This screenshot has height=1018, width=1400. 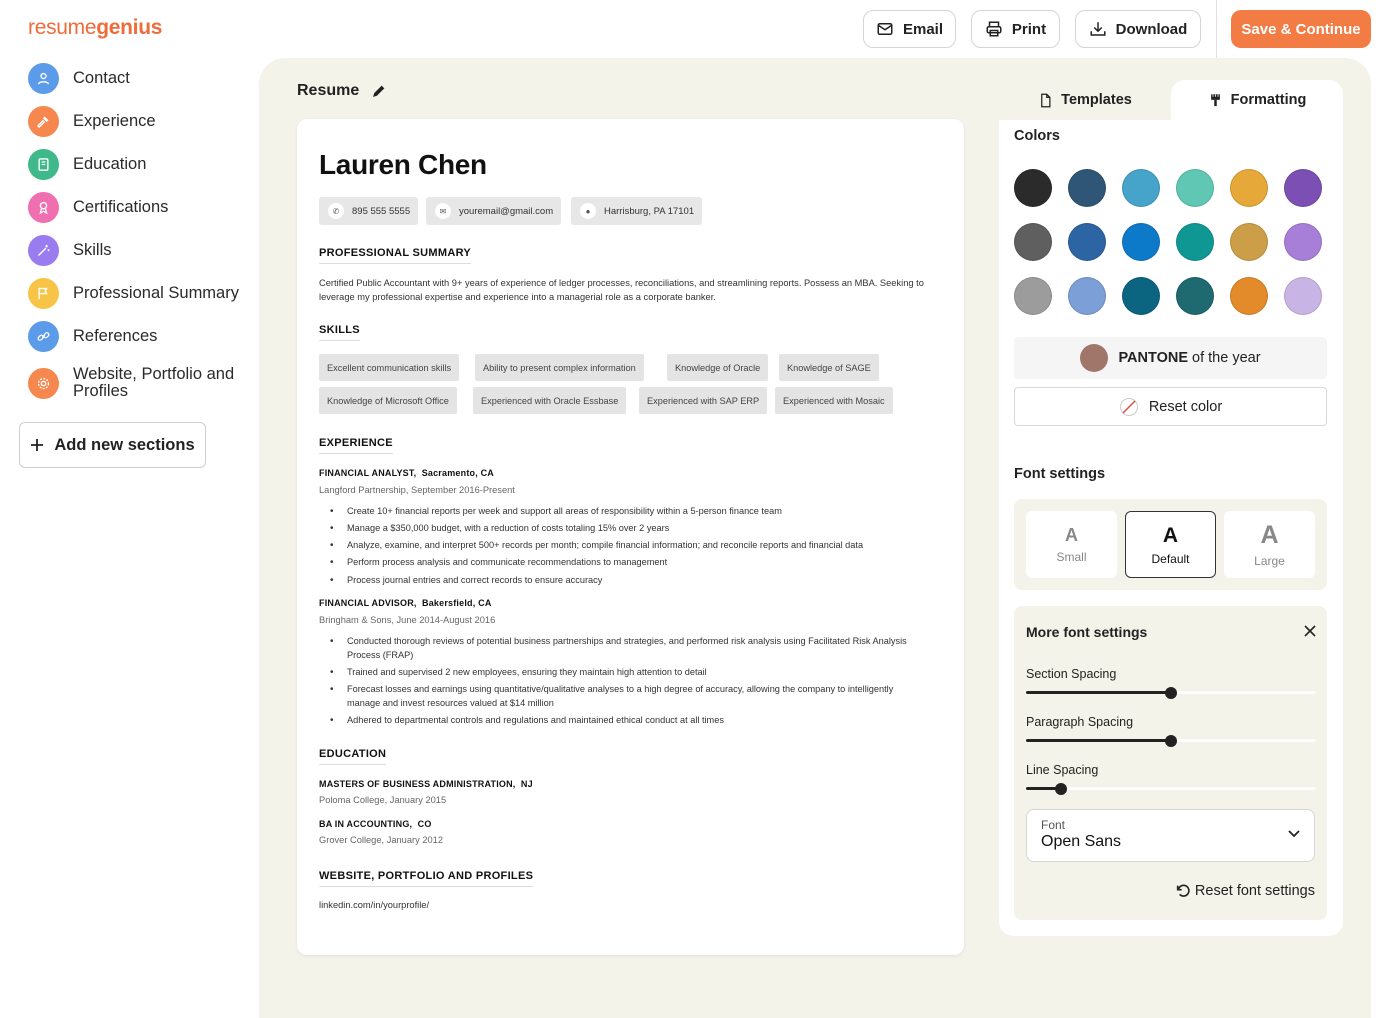 I want to click on sidebar-item-experience: Experience, so click(x=92, y=121).